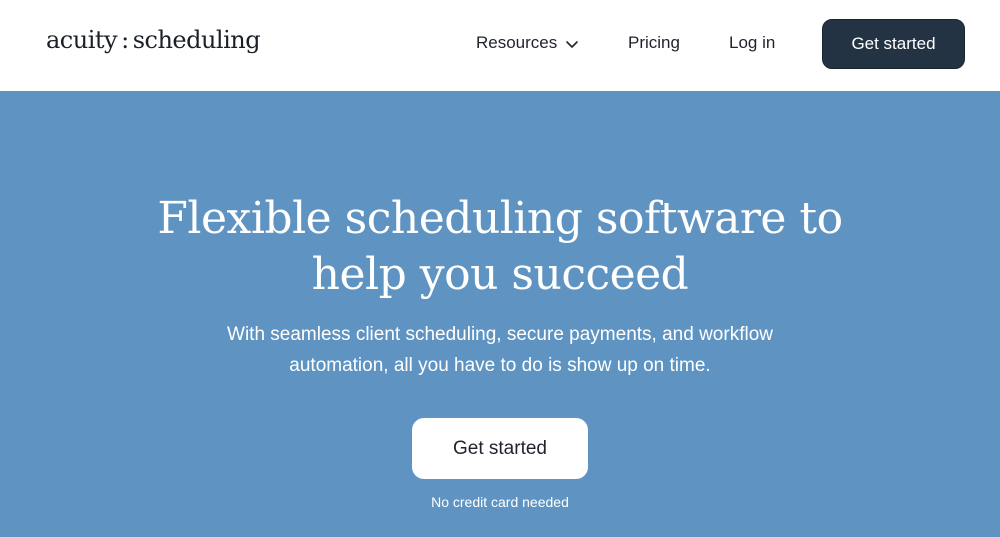 Image resolution: width=1000 pixels, height=537 pixels. I want to click on chevron-down-icon, so click(572, 43).